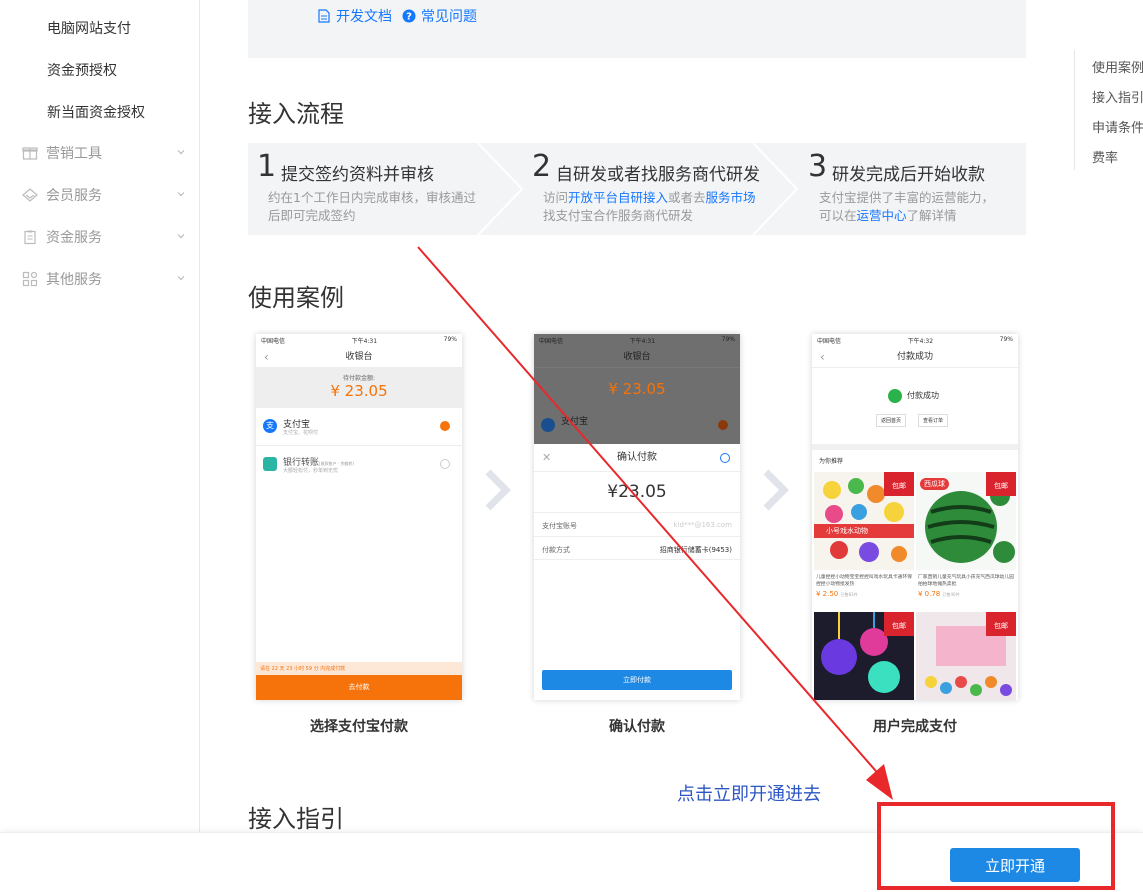 This screenshot has height=892, width=1143. What do you see at coordinates (324, 16) in the screenshot?
I see `document-icon` at bounding box center [324, 16].